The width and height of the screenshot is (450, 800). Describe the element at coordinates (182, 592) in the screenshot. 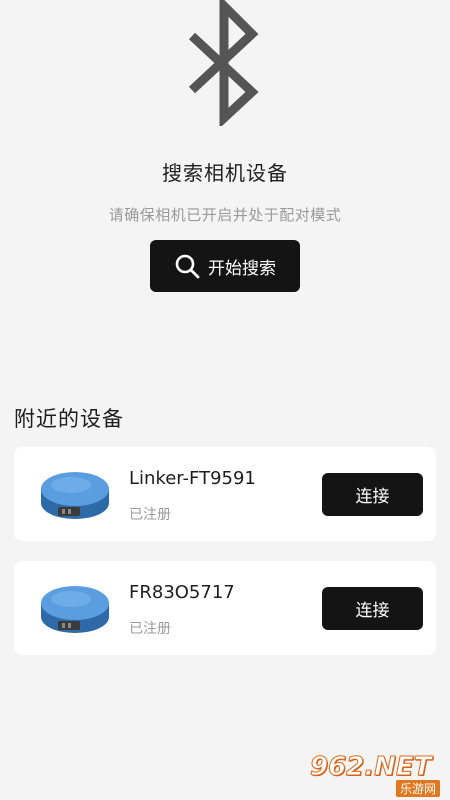

I see `device-name: FR83O5717` at that location.